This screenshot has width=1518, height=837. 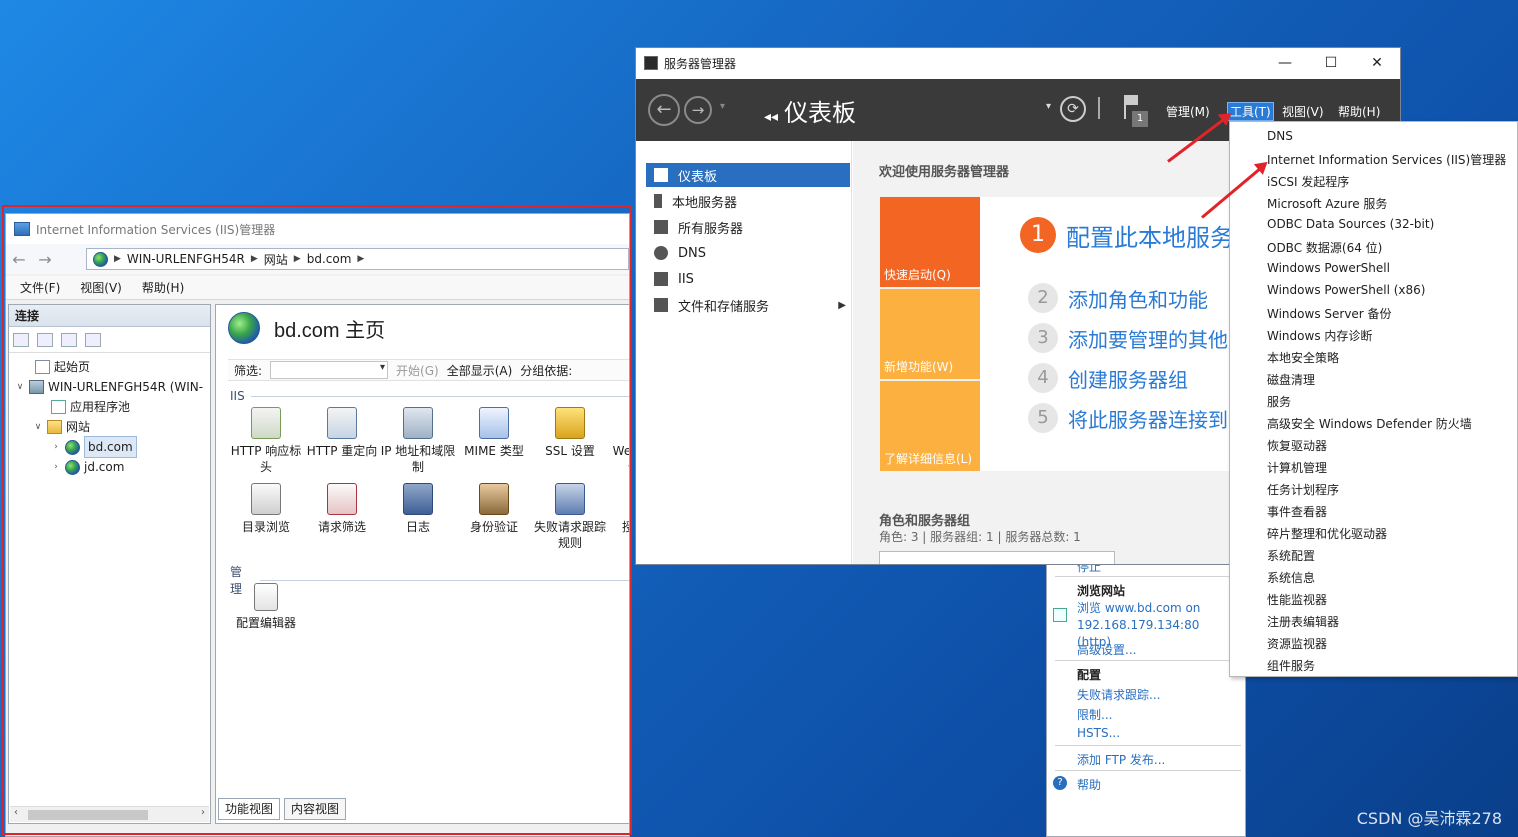 What do you see at coordinates (1043, 418) in the screenshot?
I see `step-number: 5` at bounding box center [1043, 418].